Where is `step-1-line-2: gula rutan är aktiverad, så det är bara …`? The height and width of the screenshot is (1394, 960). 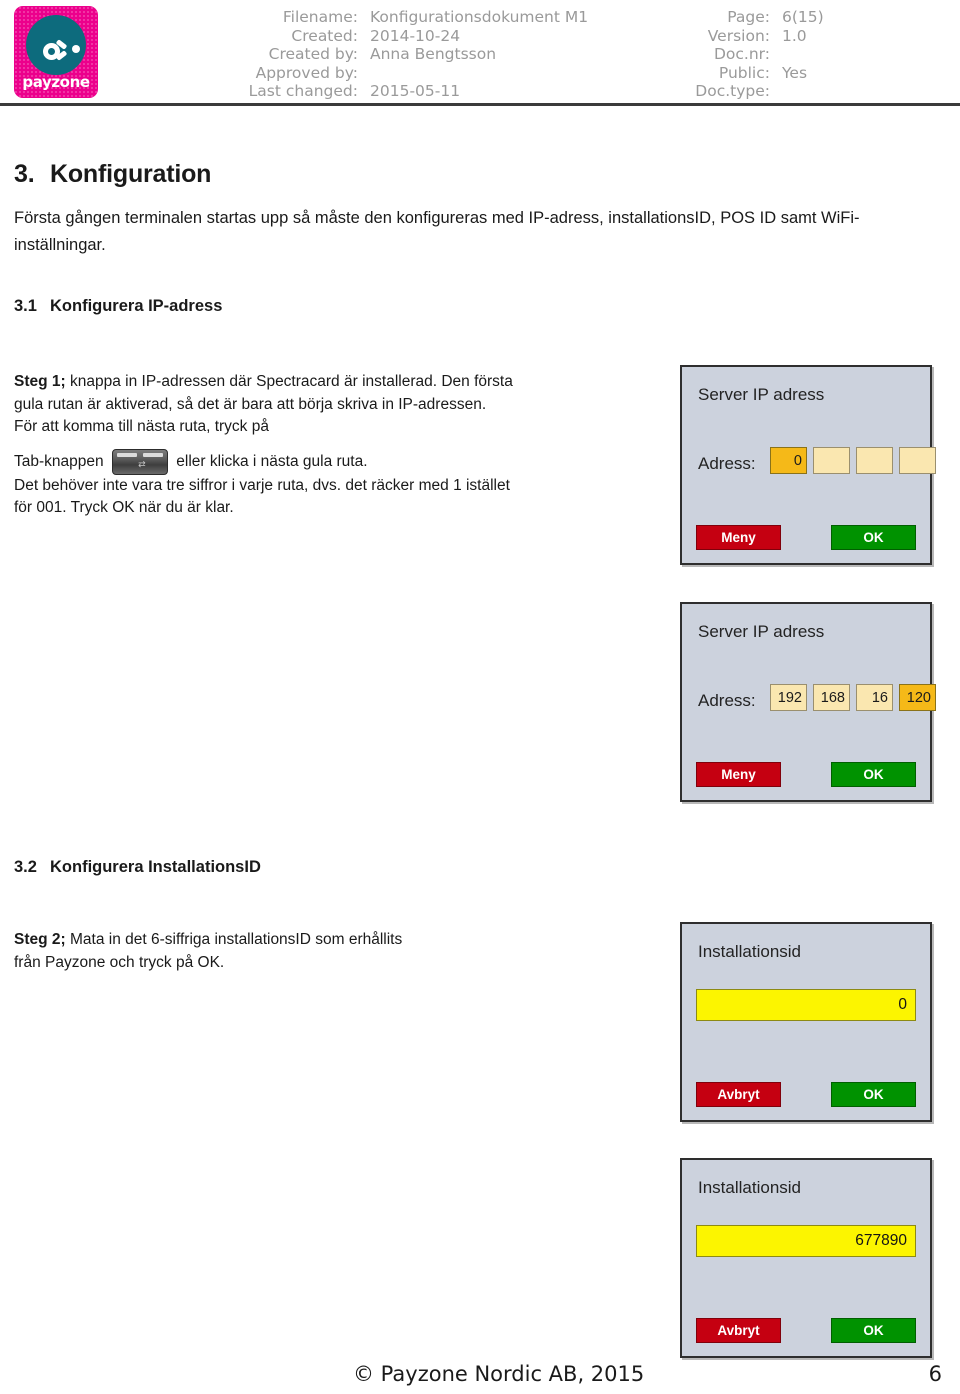
step-1-line-2: gula rutan är aktiverad, så det är bara … is located at coordinates (250, 404).